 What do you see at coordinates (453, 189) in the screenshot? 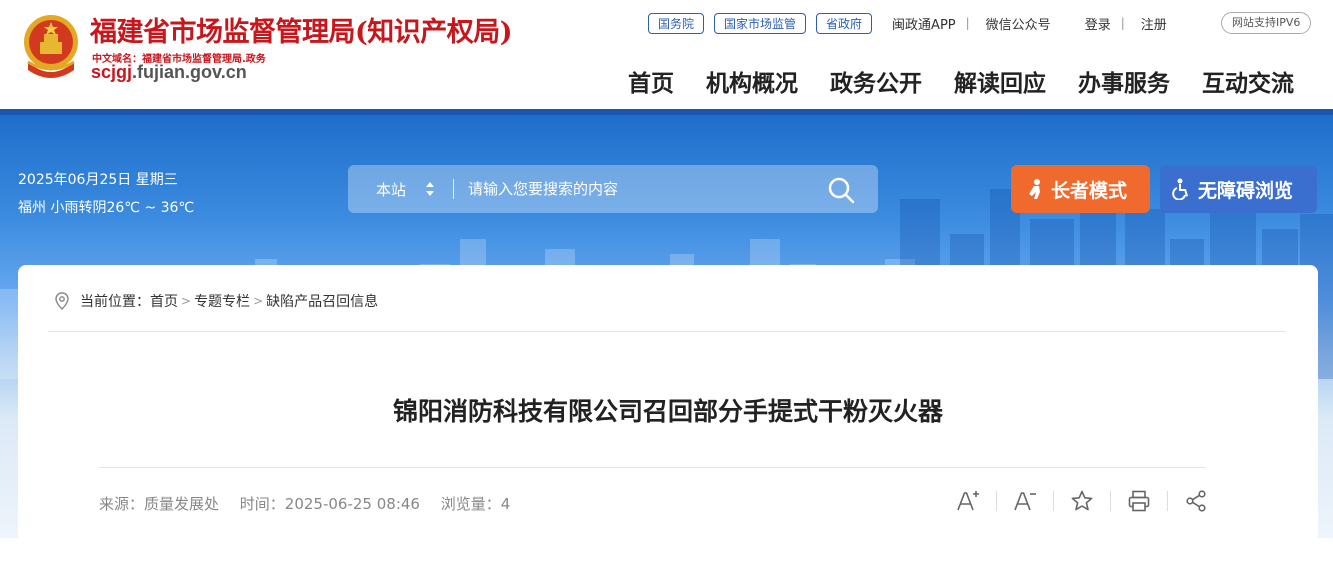
I see `search-divider` at bounding box center [453, 189].